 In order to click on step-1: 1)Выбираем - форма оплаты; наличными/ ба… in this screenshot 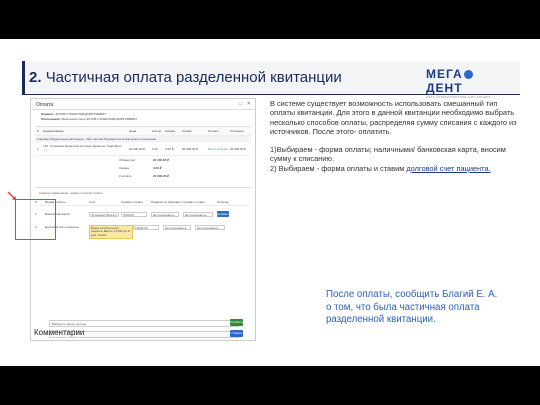, I will do `click(388, 154)`.